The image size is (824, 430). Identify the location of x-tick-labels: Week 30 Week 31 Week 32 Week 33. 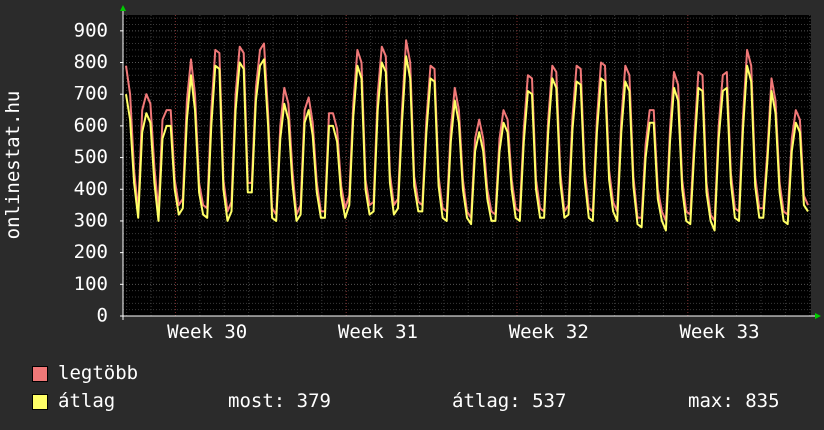
(463, 332).